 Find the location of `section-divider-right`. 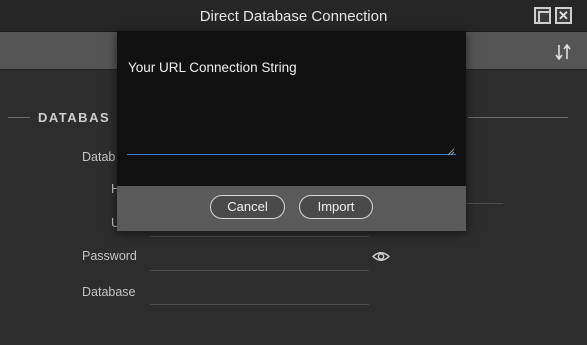

section-divider-right is located at coordinates (518, 117).